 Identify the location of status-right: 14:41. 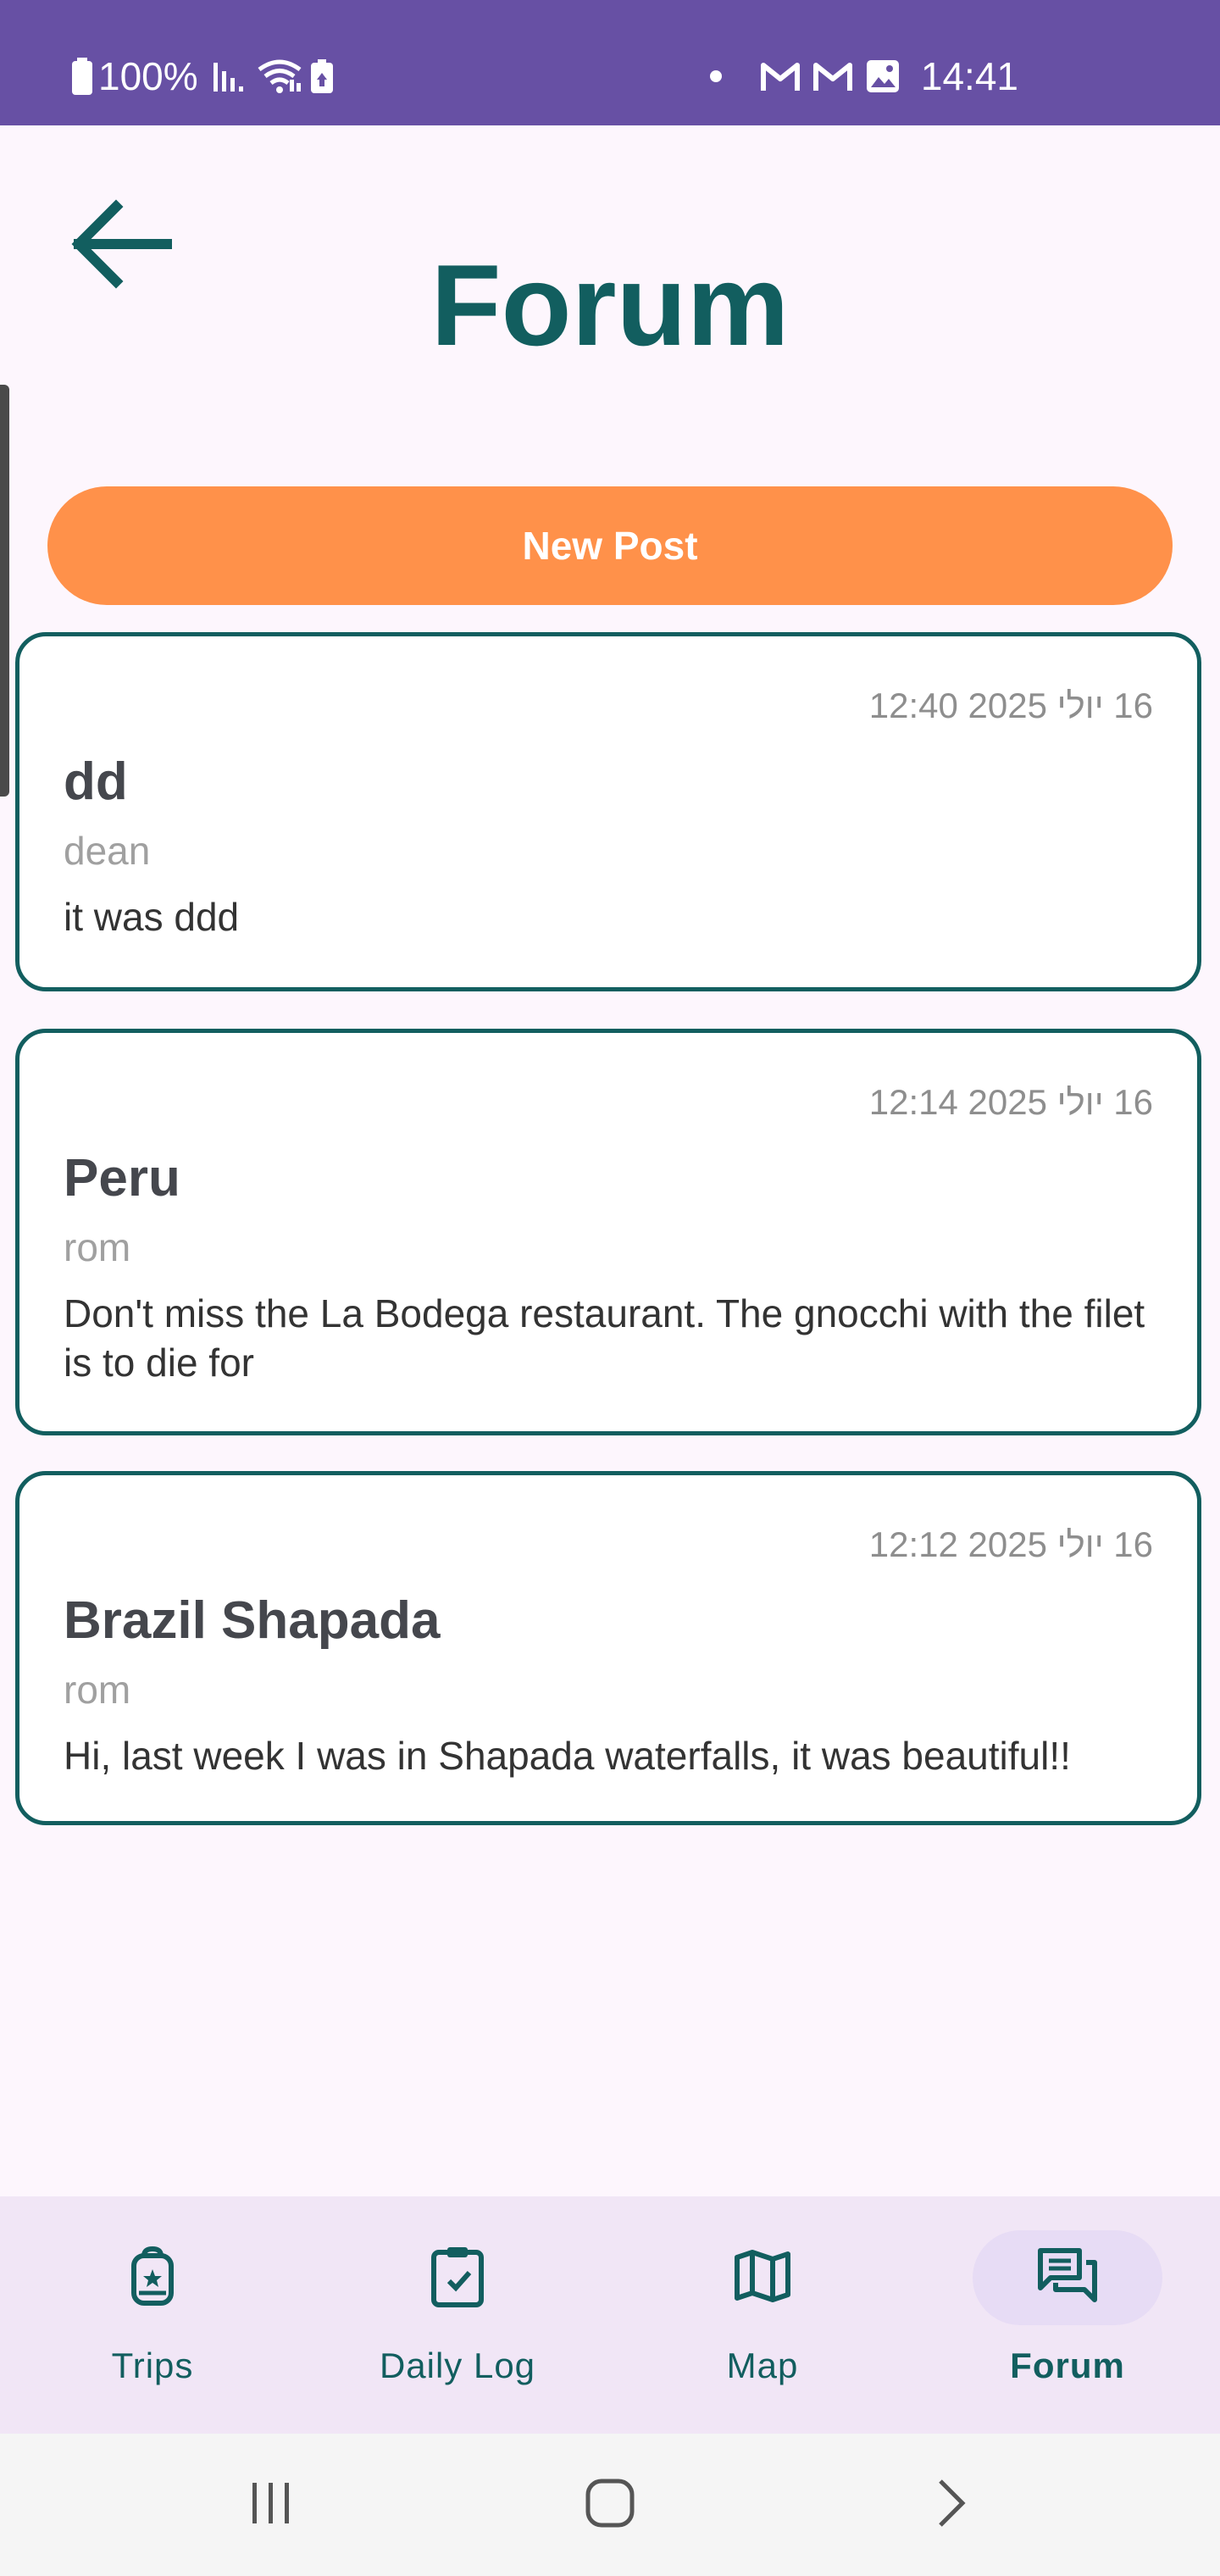
(863, 76).